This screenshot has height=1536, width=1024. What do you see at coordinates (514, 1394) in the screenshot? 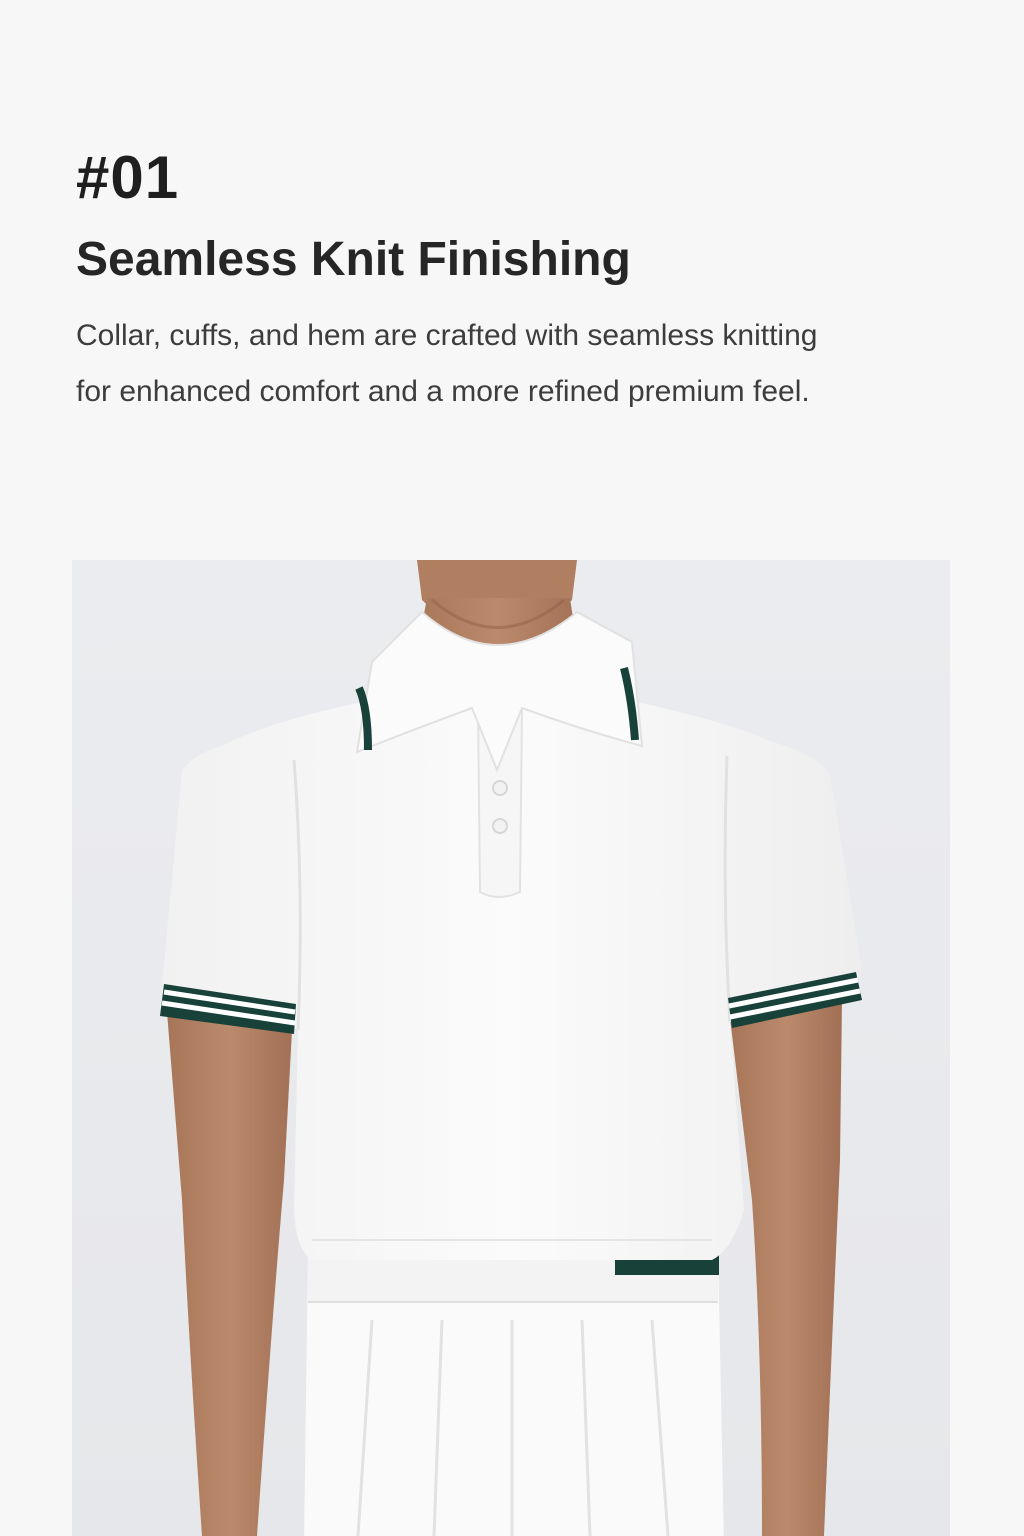
I see `pleated-skirt` at bounding box center [514, 1394].